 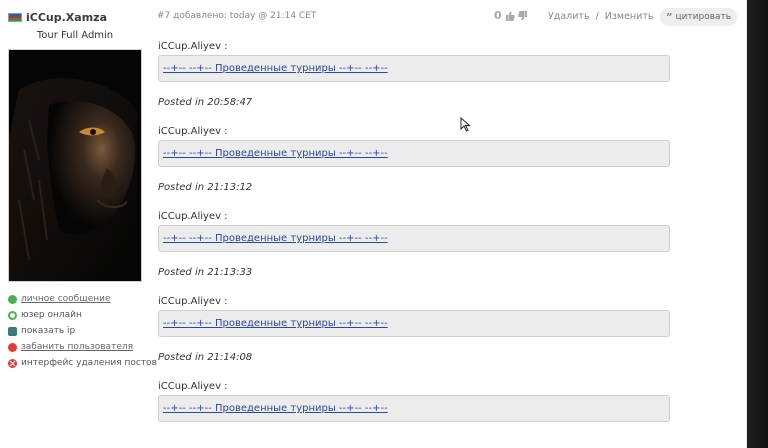 What do you see at coordinates (48, 331) in the screenshot?
I see `action-label: показать ip` at bounding box center [48, 331].